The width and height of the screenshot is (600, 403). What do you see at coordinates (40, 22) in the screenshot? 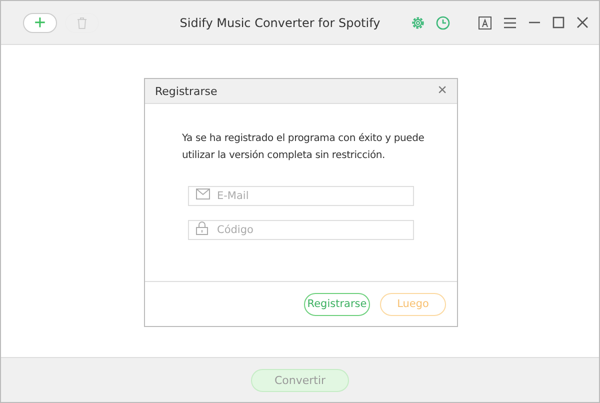
I see `add-button: +` at bounding box center [40, 22].